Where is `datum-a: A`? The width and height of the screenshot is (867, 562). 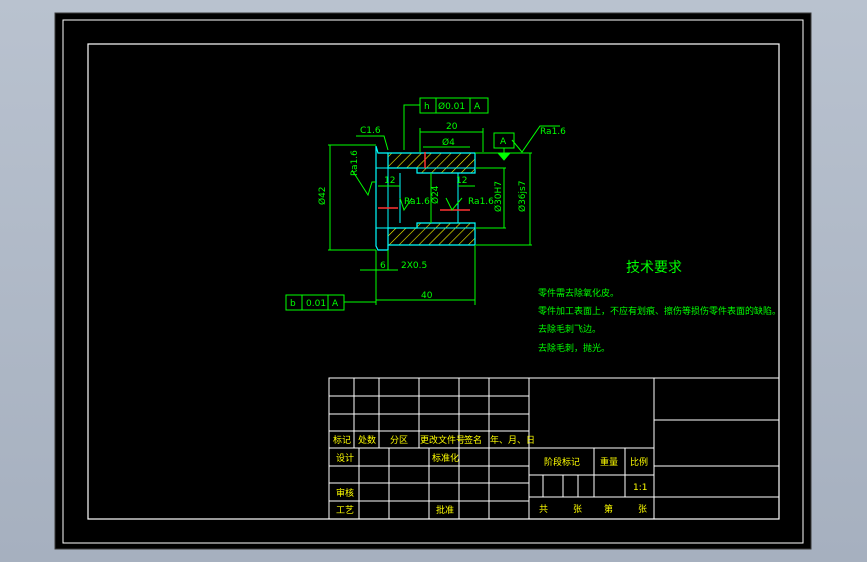
datum-a: A is located at coordinates (503, 142).